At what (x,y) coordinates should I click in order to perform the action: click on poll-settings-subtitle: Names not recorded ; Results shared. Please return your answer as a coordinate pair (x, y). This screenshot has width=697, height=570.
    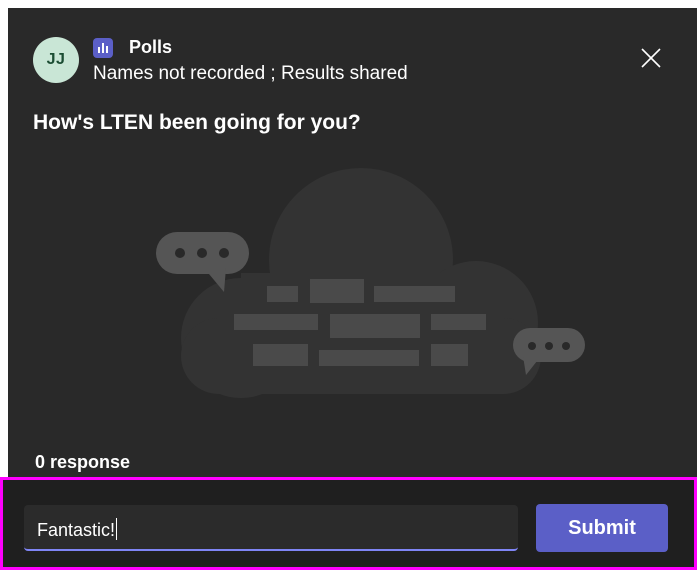
    Looking at the image, I should click on (250, 73).